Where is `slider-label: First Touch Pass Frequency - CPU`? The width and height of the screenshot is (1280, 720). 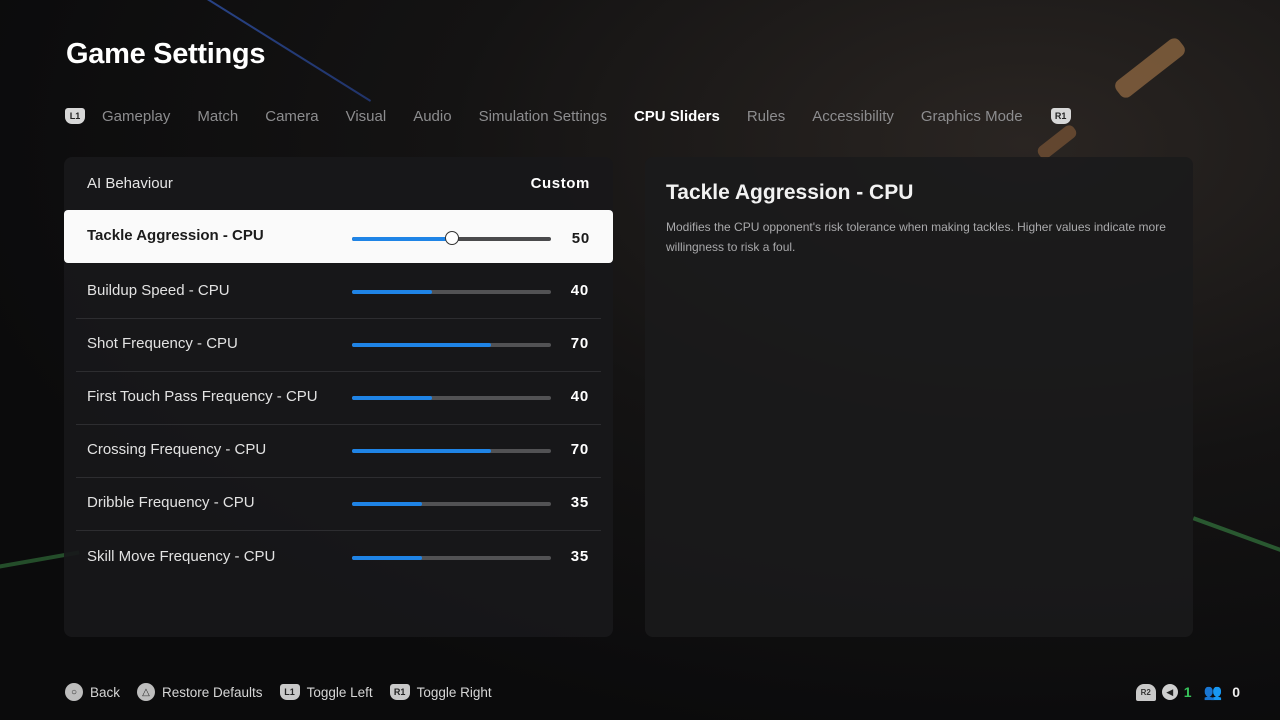 slider-label: First Touch Pass Frequency - CPU is located at coordinates (202, 396).